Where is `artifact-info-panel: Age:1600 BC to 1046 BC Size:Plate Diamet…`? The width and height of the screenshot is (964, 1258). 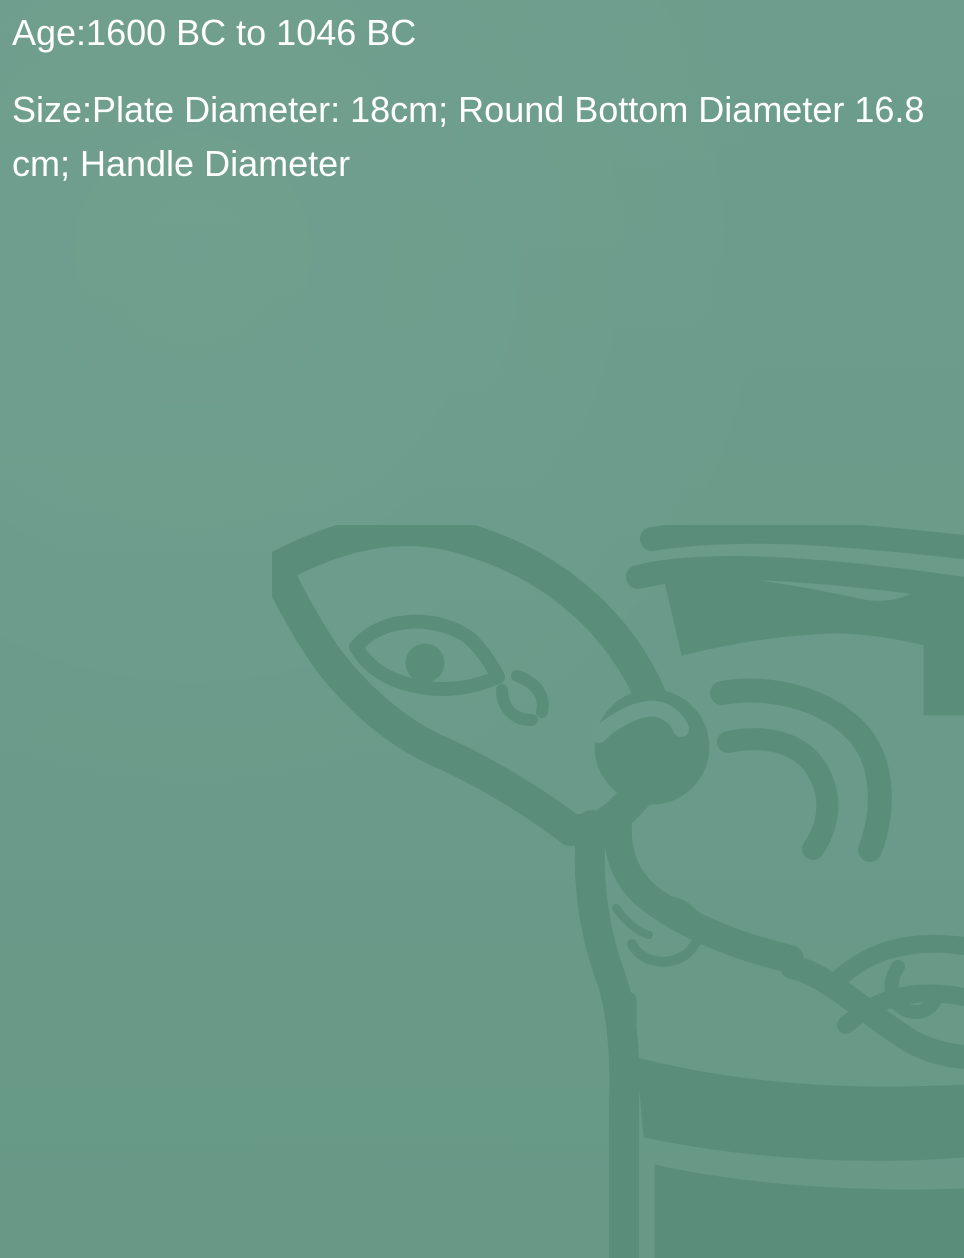 artifact-info-panel: Age:1600 BC to 1046 BC Size:Plate Diamet… is located at coordinates (477, 99).